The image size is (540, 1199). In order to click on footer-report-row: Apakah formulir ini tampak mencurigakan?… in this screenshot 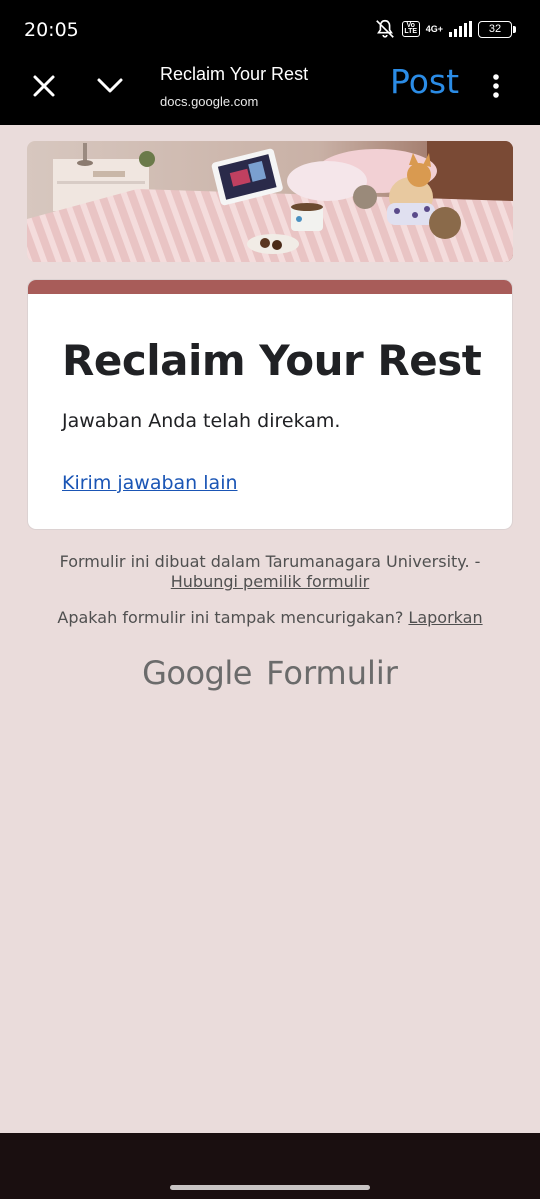, I will do `click(270, 617)`.